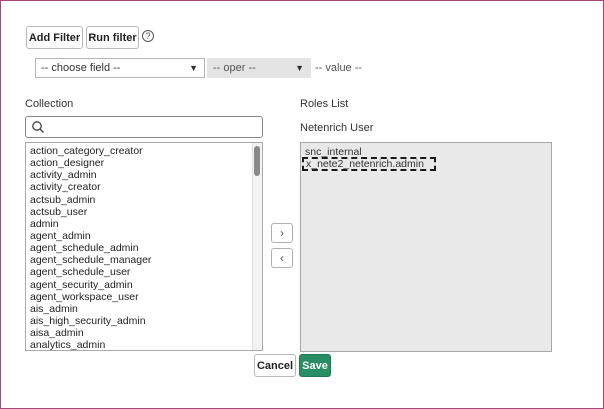 Image resolution: width=604 pixels, height=409 pixels. I want to click on collection-search-input, so click(155, 128).